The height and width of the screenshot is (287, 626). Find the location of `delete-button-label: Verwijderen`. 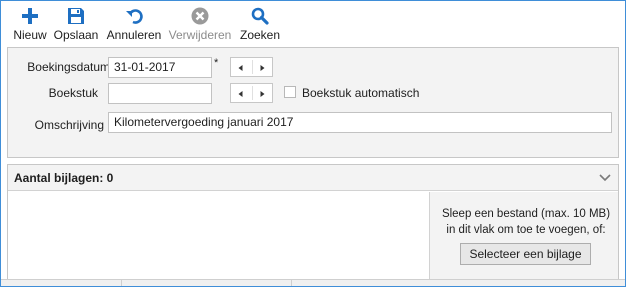

delete-button-label: Verwijderen is located at coordinates (200, 35).